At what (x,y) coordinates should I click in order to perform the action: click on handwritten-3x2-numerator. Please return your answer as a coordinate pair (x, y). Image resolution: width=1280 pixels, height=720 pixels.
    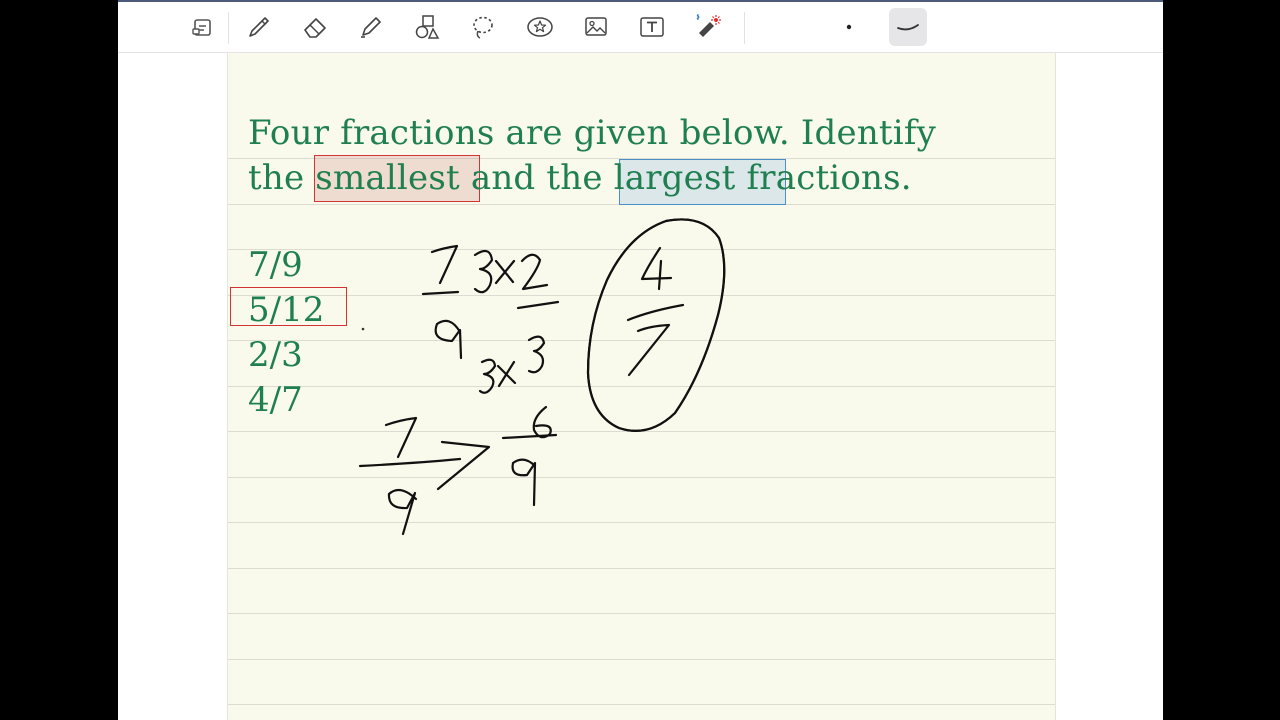
    Looking at the image, I should click on (516, 279).